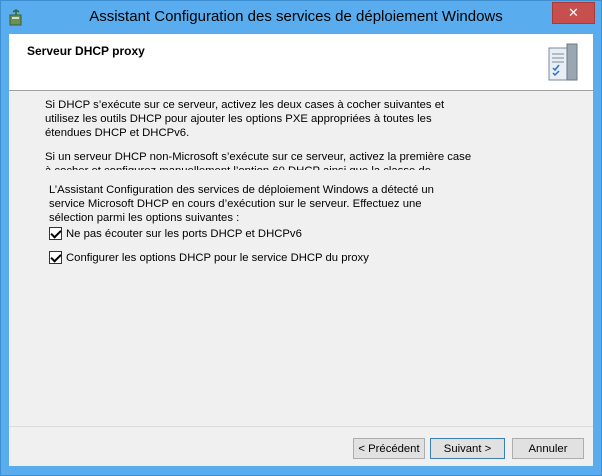 The width and height of the screenshot is (602, 476). Describe the element at coordinates (301, 62) in the screenshot. I see `wizard-header: Serveur DHCP proxy` at that location.